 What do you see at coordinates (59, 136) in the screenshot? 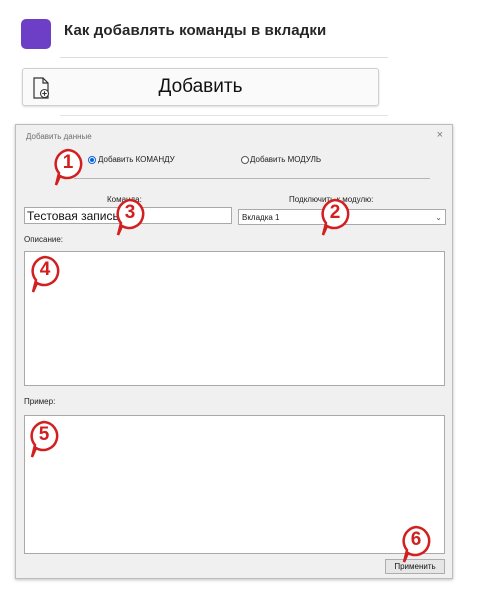
I see `dialog-title: Добавить данные` at bounding box center [59, 136].